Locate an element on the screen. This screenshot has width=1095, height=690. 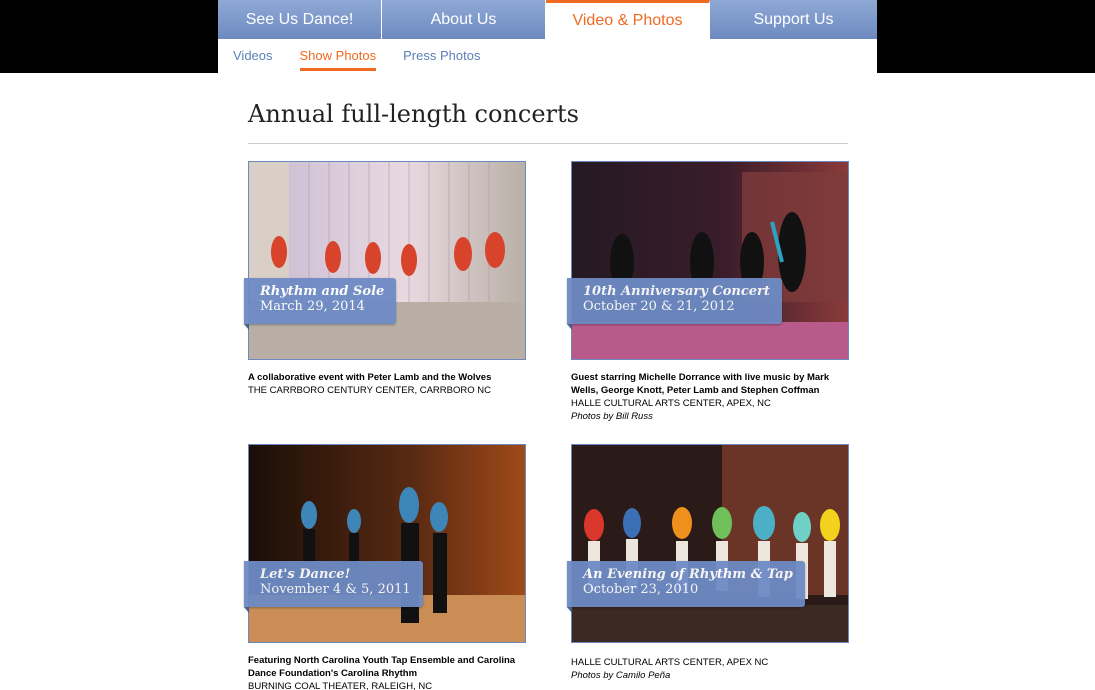
event-date: October 23, 2010 is located at coordinates (641, 589).